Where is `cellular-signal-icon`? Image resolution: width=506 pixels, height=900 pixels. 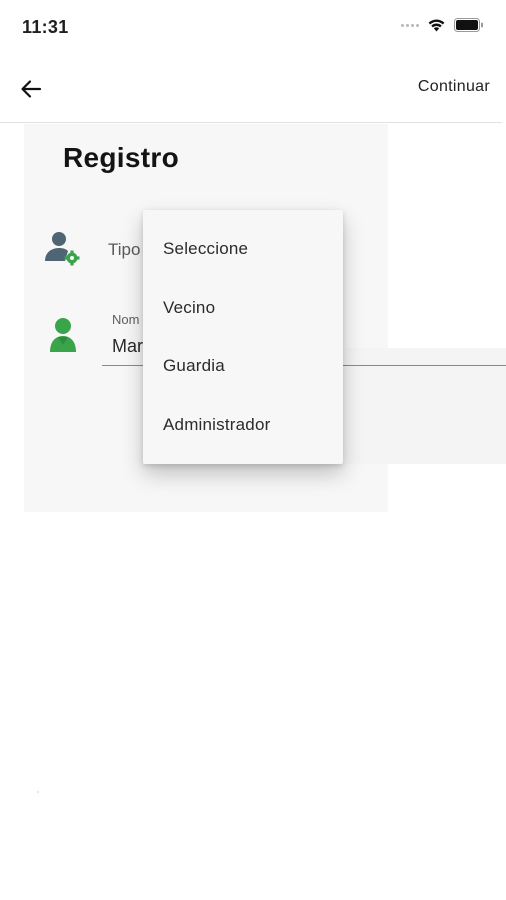 cellular-signal-icon is located at coordinates (410, 25).